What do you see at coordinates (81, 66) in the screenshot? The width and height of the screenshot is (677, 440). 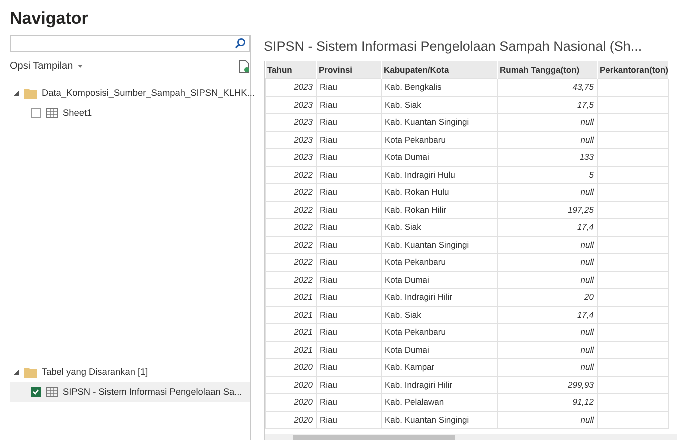 I see `dropdown-caret-icon` at bounding box center [81, 66].